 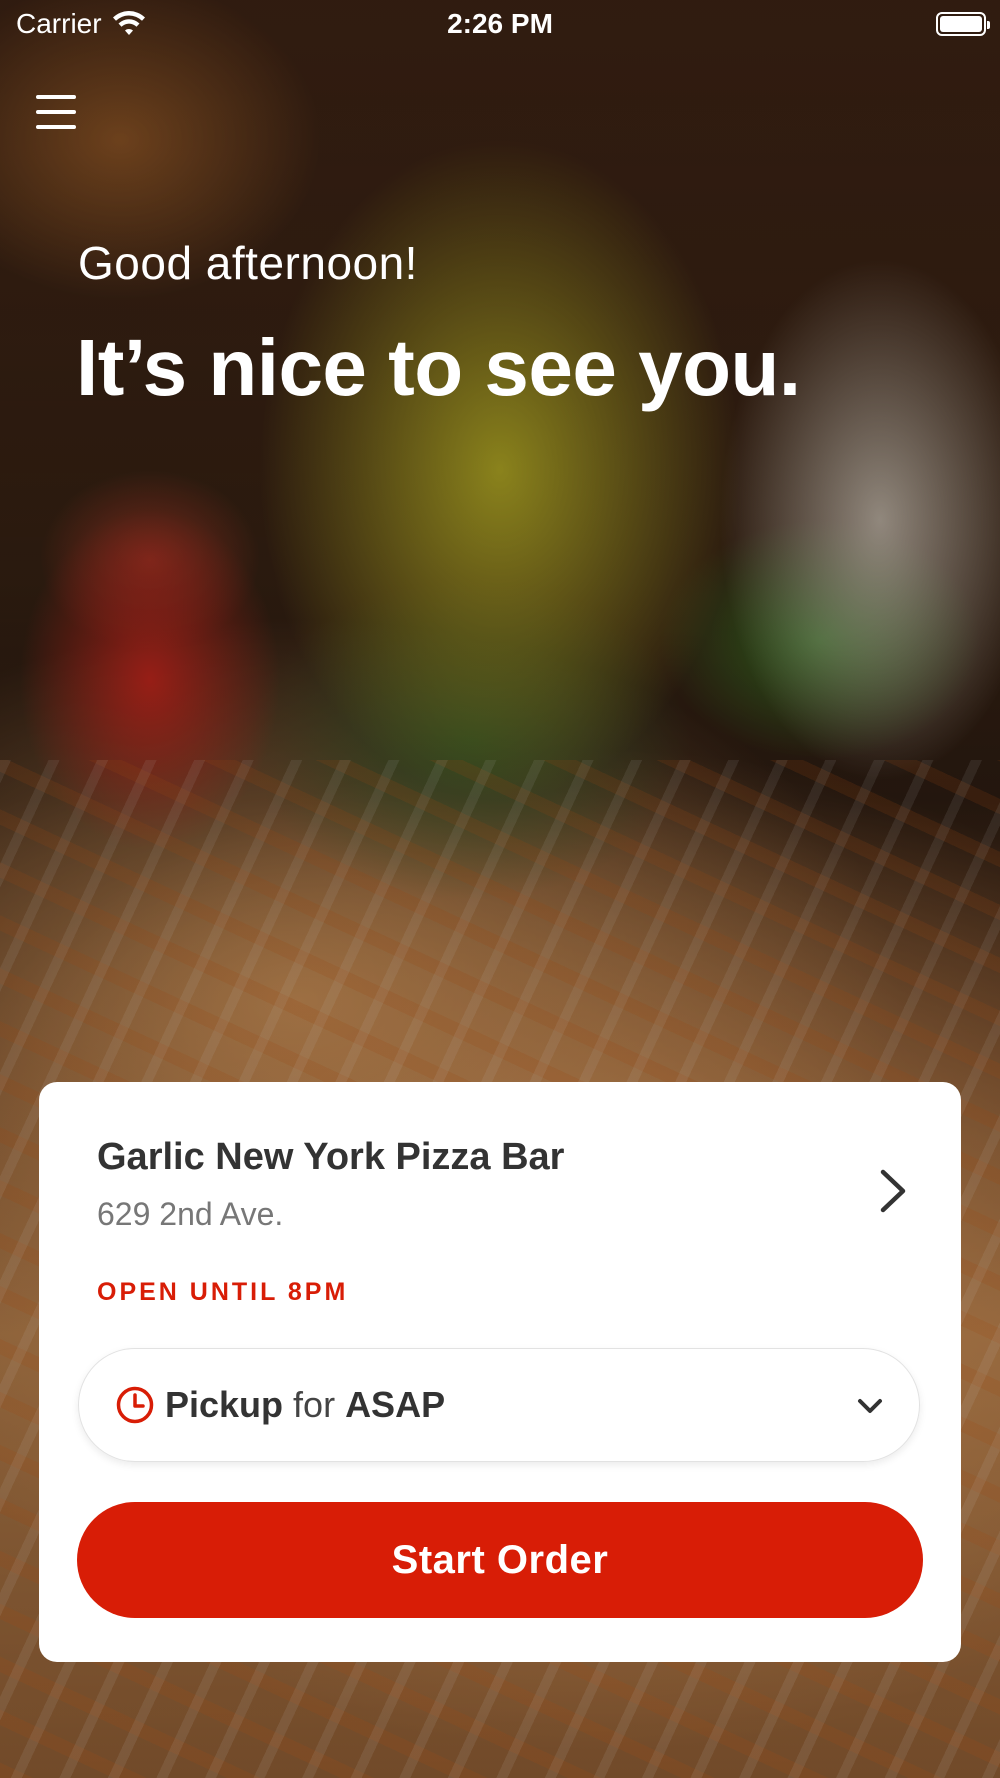 I want to click on order-mode: Pickup, so click(x=224, y=1404).